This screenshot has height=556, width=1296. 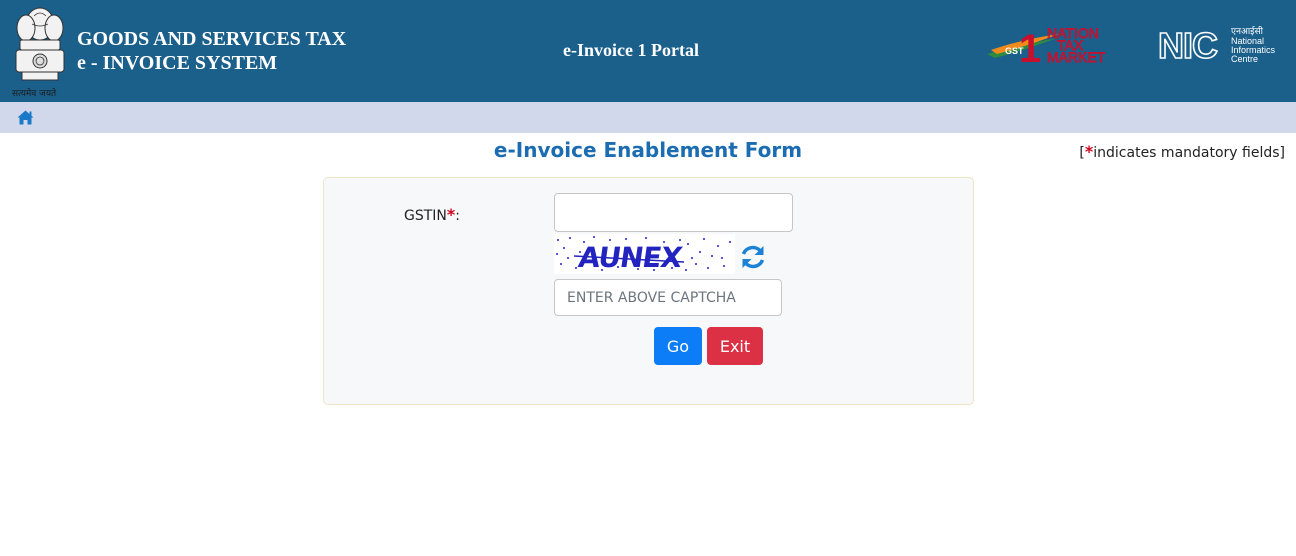 I want to click on mandatory-note: [*indicates mandatory fields], so click(x=1182, y=151).